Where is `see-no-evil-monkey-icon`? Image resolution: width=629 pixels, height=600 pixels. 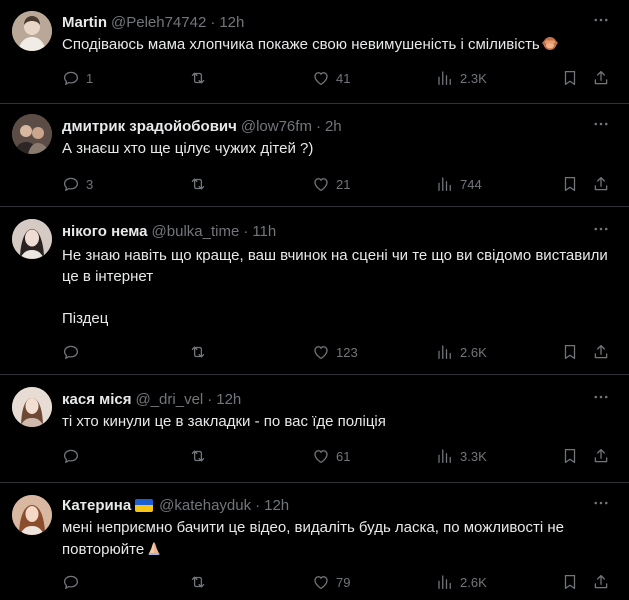
see-no-evil-monkey-icon is located at coordinates (550, 43).